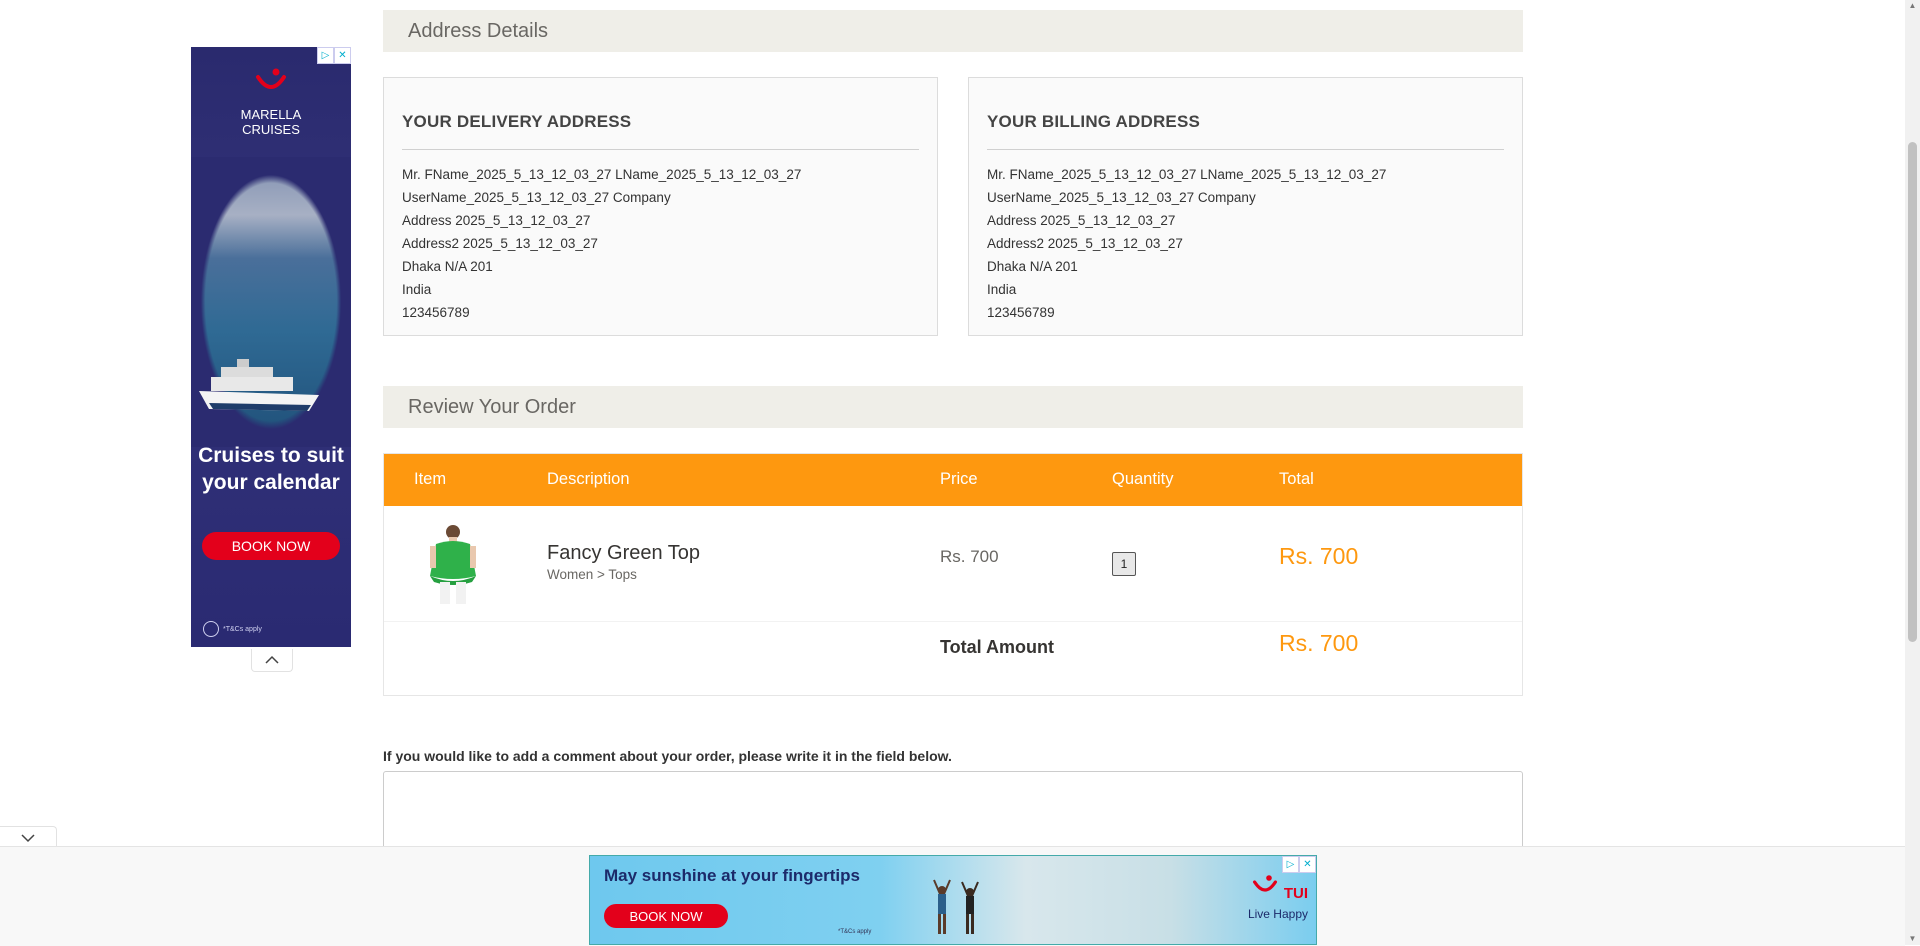  What do you see at coordinates (271, 129) in the screenshot?
I see `ad-brand-line2: CRUISES` at bounding box center [271, 129].